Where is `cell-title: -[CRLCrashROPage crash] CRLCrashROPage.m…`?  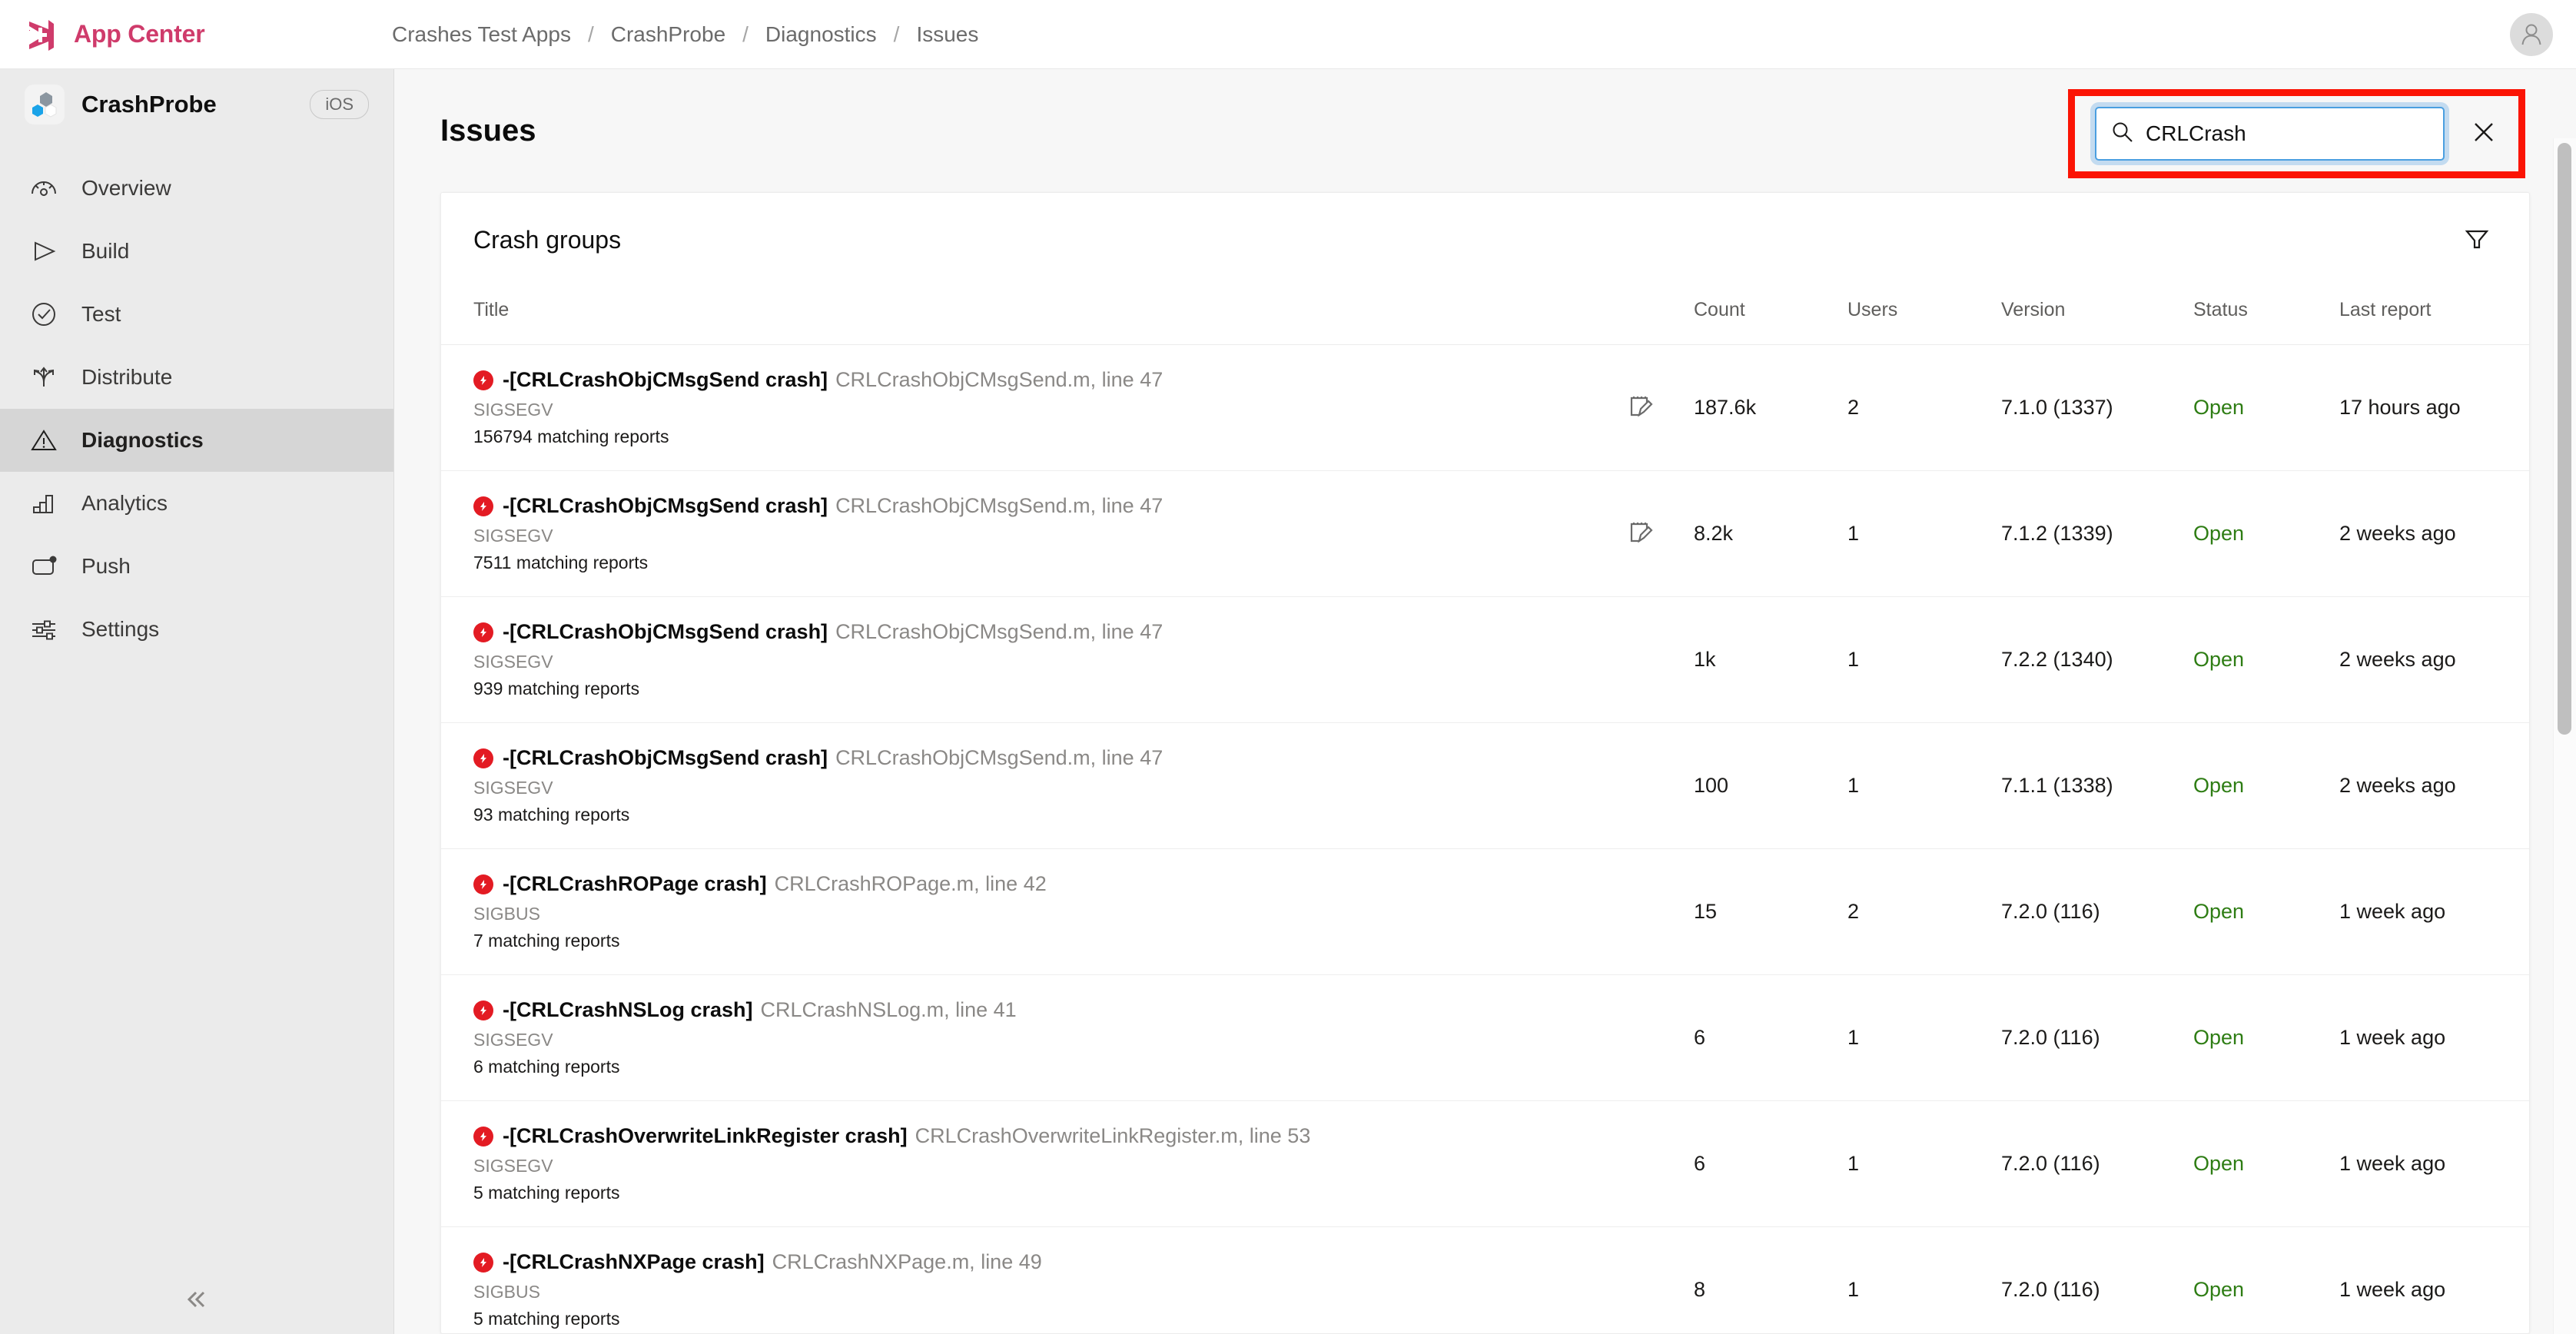
cell-title: -[CRLCrashROPage crash] CRLCrashROPage.m… is located at coordinates (1014, 911).